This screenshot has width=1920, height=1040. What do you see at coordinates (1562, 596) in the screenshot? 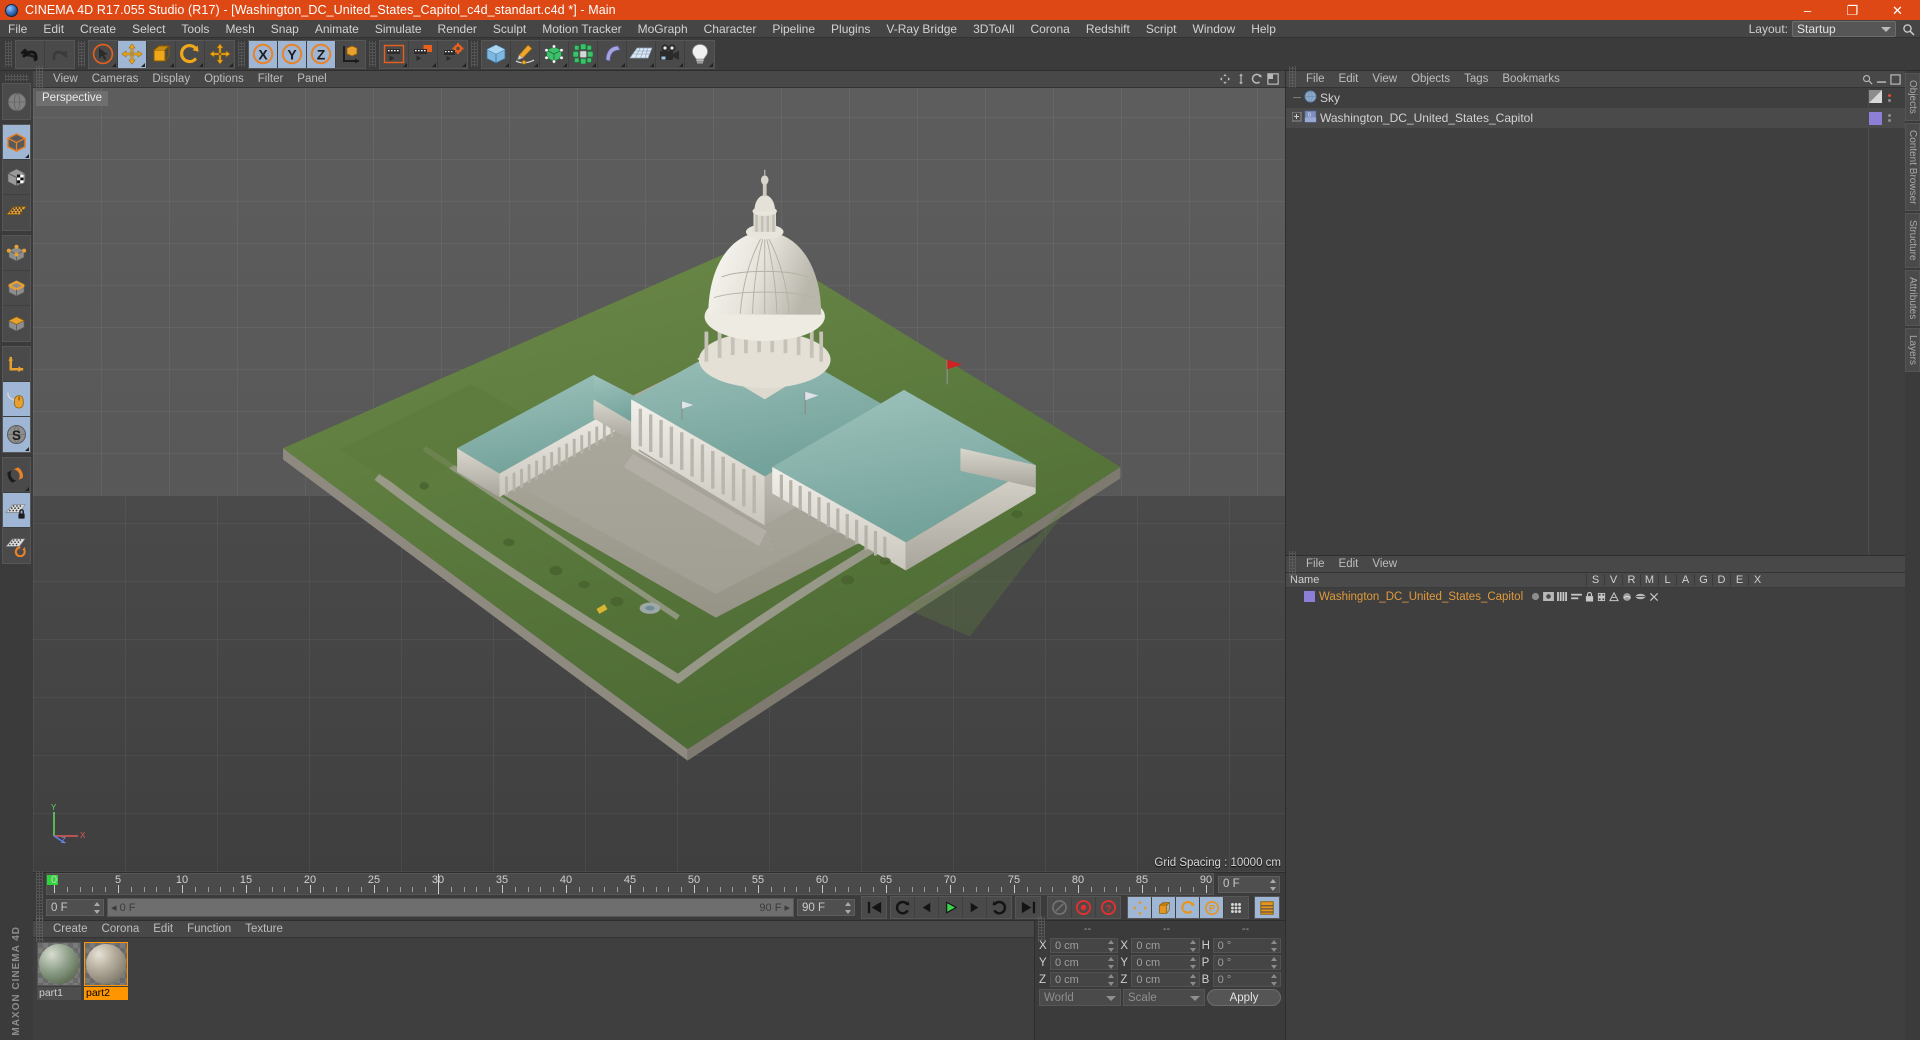
I see `render-toggle-icon` at bounding box center [1562, 596].